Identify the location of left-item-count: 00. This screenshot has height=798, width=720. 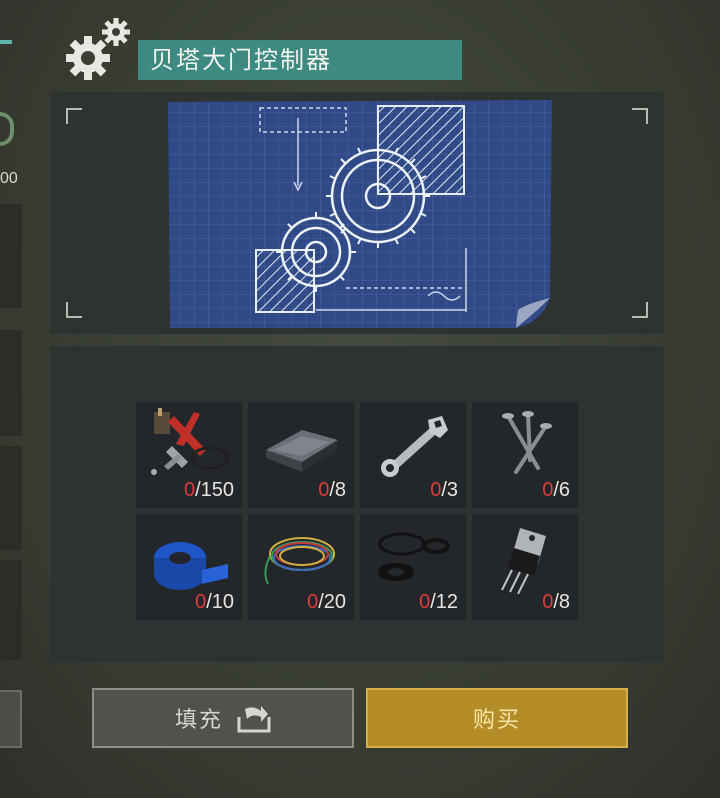
(9, 178).